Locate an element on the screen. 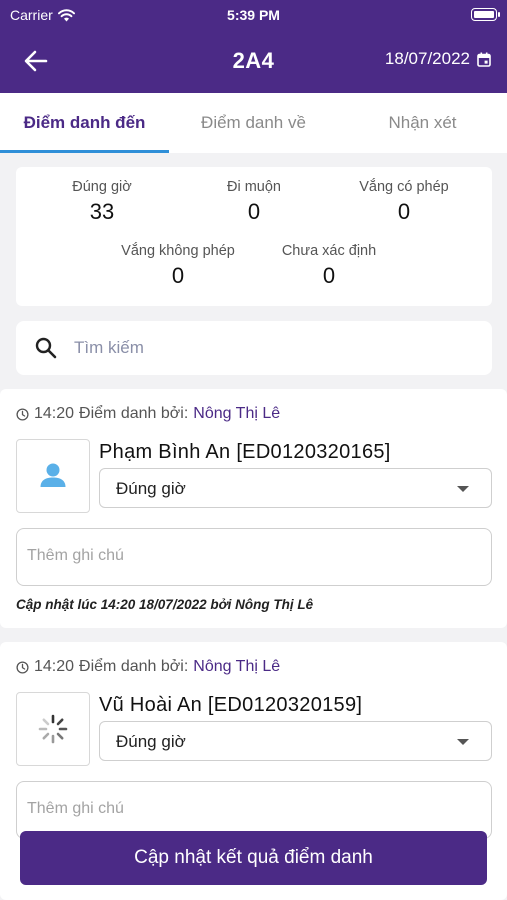  stat-label: Đúng giờ is located at coordinates (102, 187).